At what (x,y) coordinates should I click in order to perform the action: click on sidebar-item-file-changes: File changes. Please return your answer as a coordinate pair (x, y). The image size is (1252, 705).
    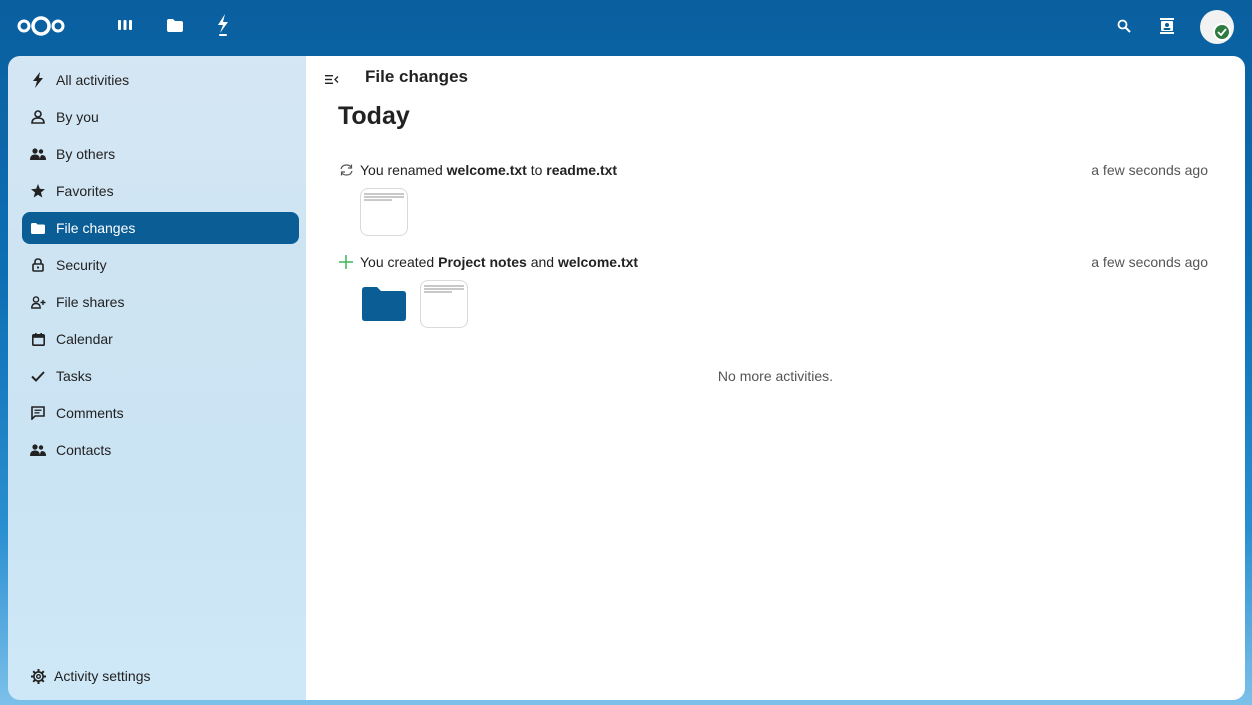
    Looking at the image, I should click on (160, 228).